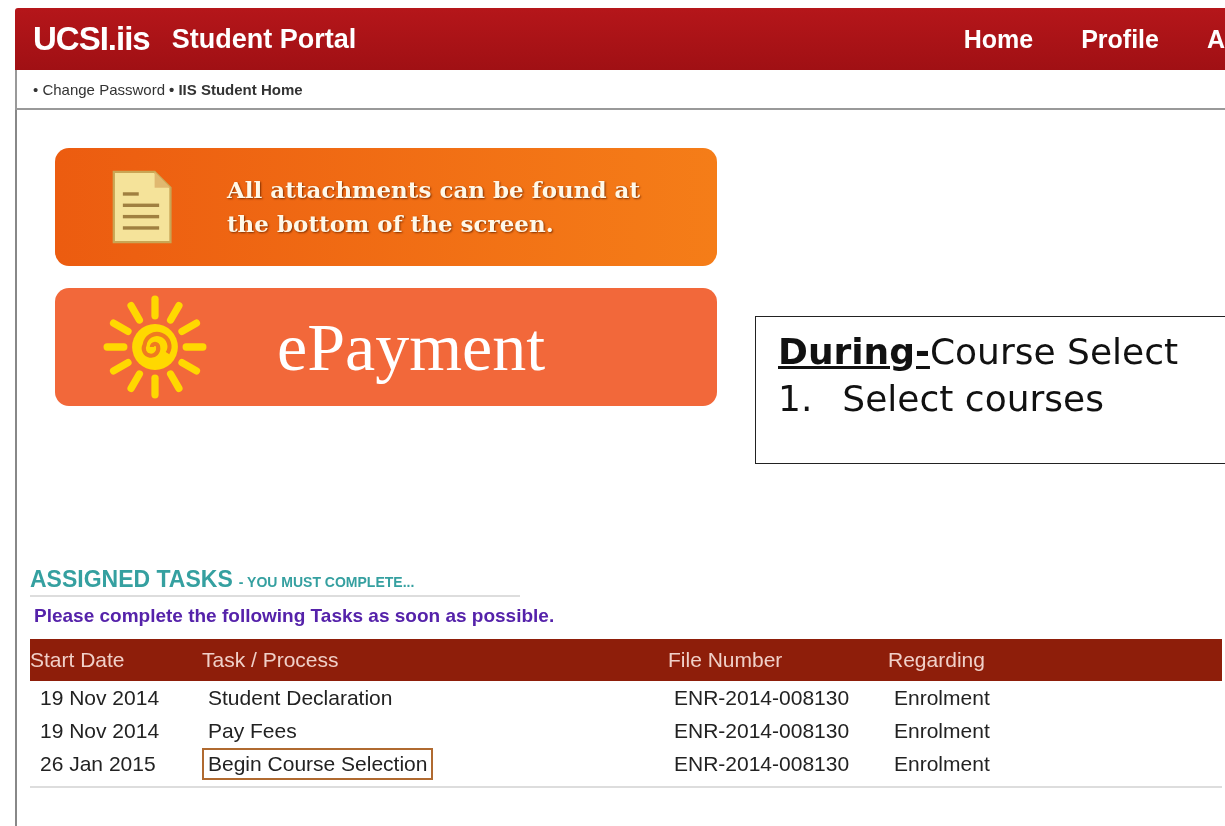 The height and width of the screenshot is (826, 1225). Describe the element at coordinates (434, 207) in the screenshot. I see `banner-text: All attachments can be found at the bottom of the screen.` at that location.